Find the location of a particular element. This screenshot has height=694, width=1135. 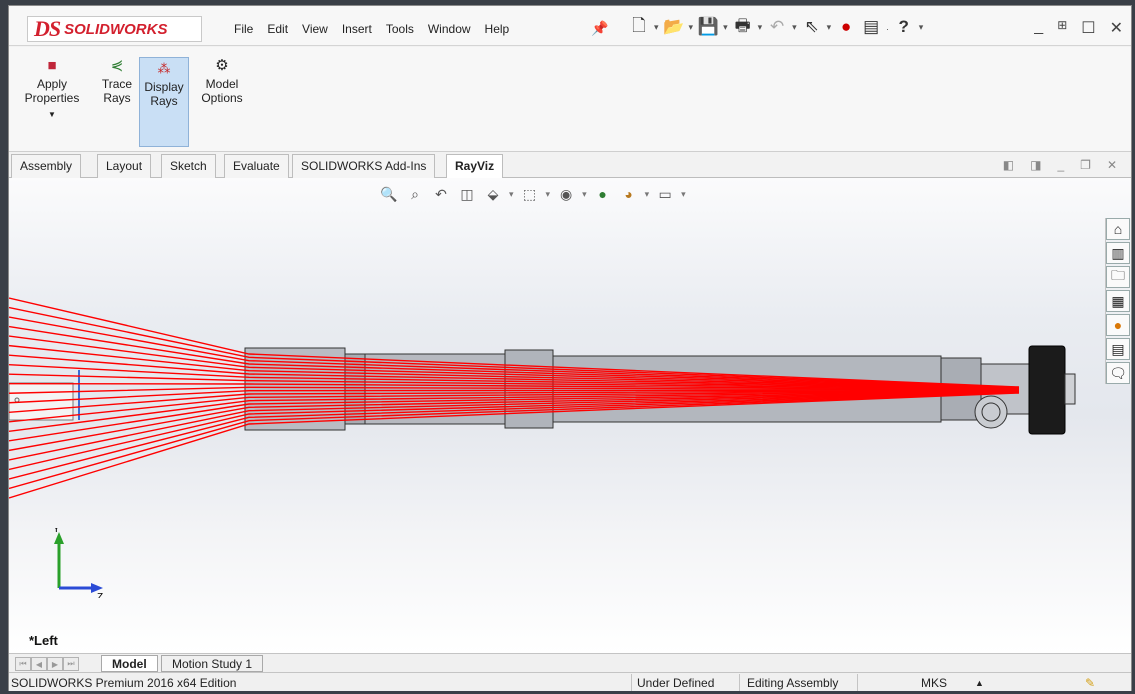

gear-icon: ⚙ is located at coordinates (222, 65).